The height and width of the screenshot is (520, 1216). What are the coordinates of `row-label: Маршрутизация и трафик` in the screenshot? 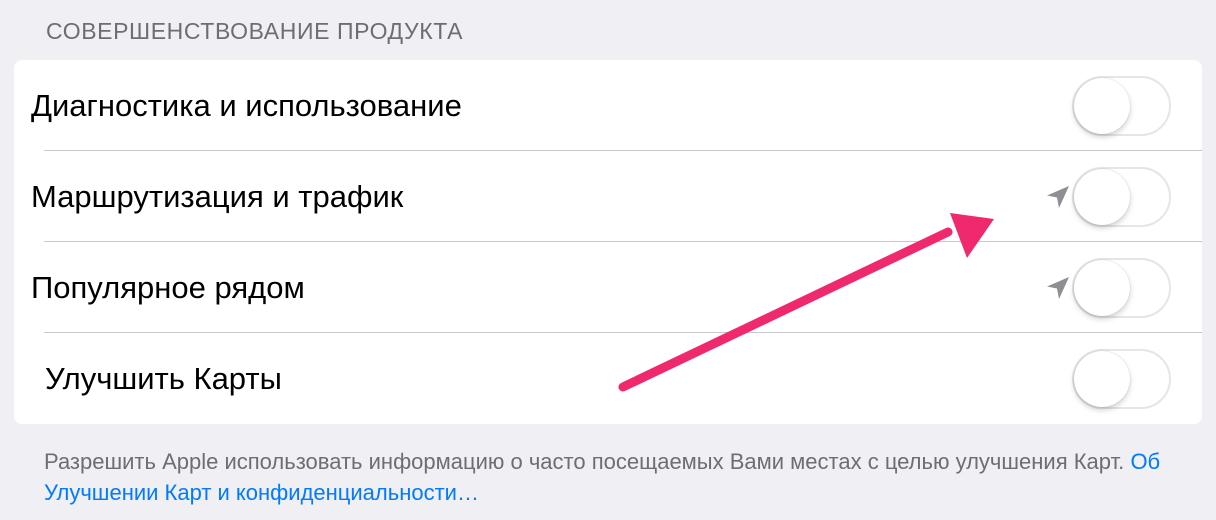 It's located at (217, 196).